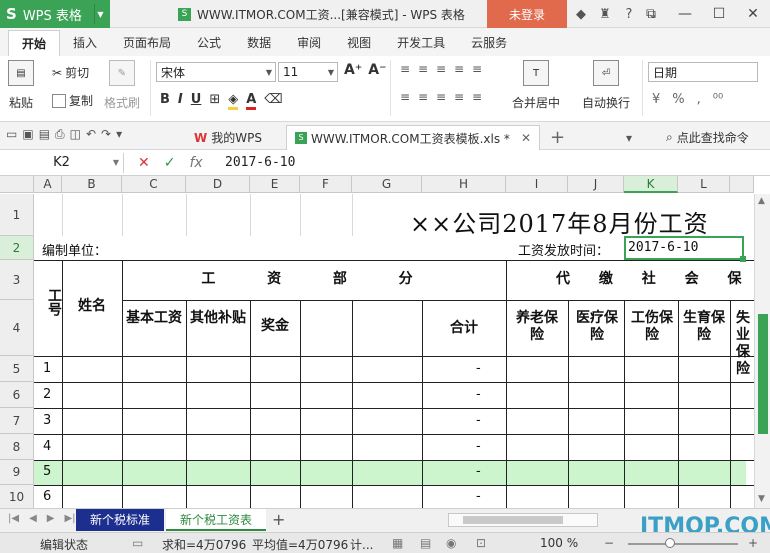 The height and width of the screenshot is (553, 770). Describe the element at coordinates (609, 543) in the screenshot. I see `zoom-out-icon: −` at that location.